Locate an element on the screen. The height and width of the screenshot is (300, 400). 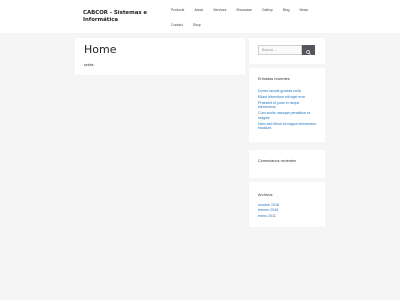
search-icon is located at coordinates (308, 50).